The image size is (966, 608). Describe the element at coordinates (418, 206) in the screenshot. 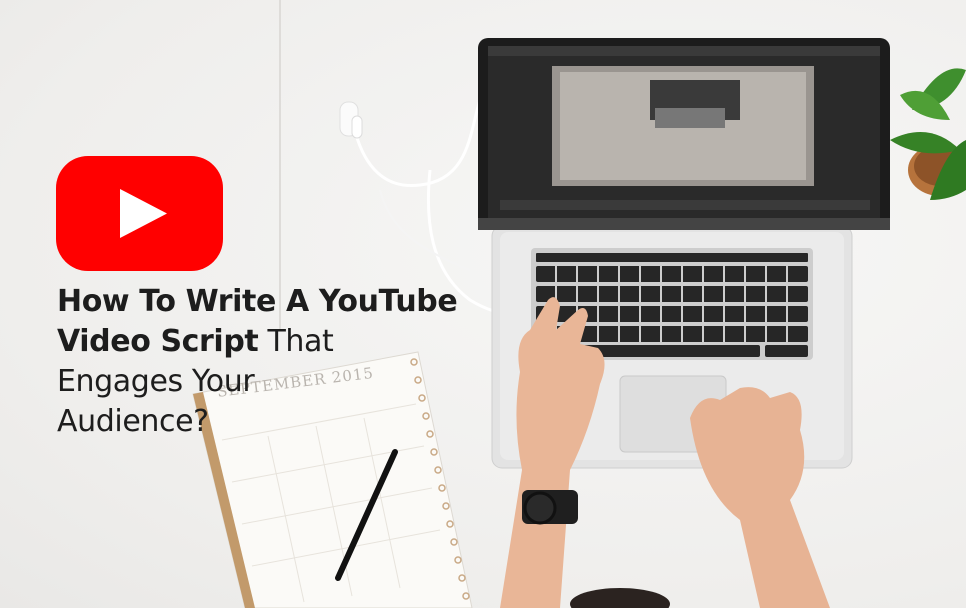

I see `earphones` at that location.